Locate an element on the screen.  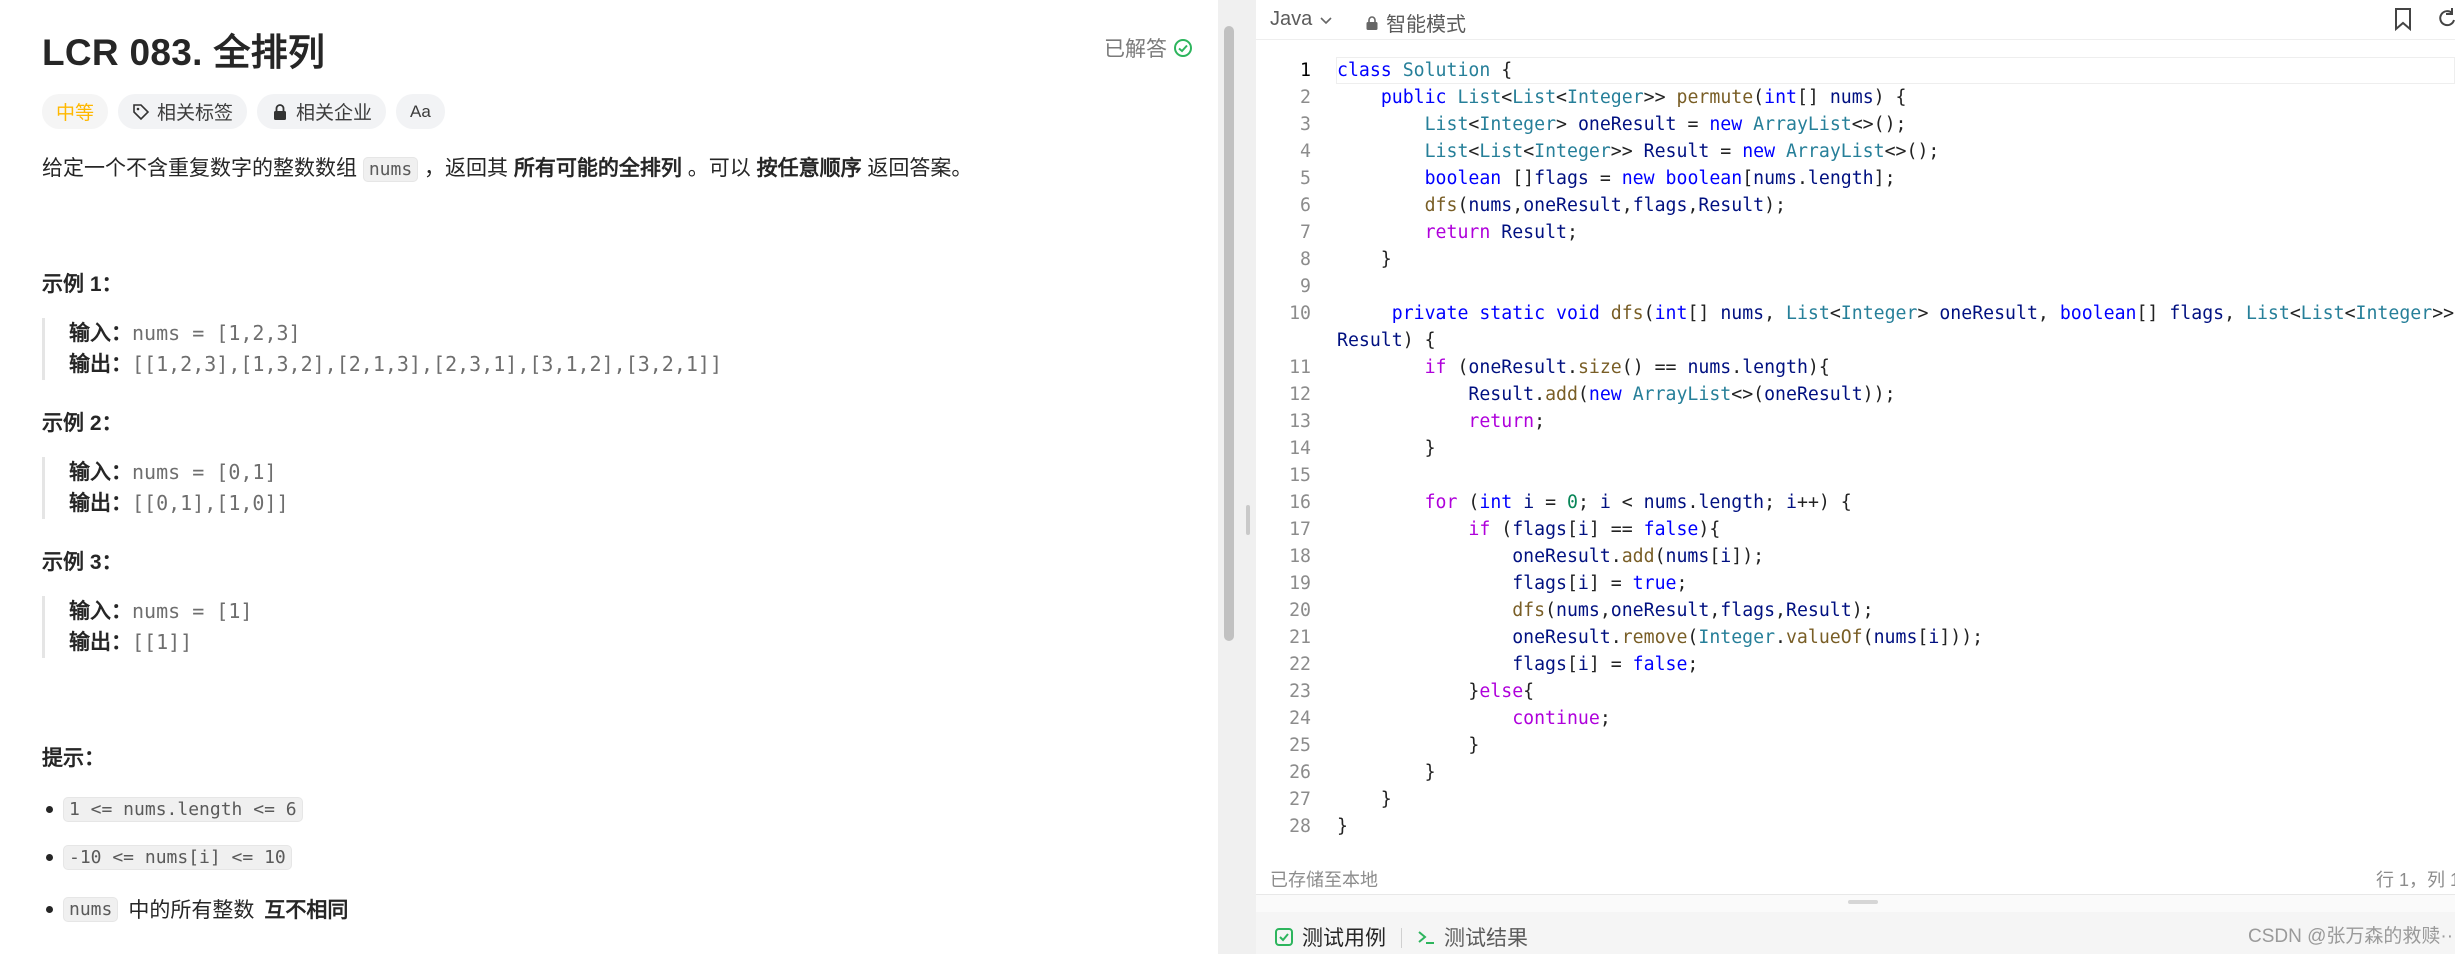
reset-icon is located at coordinates (2445, 19).